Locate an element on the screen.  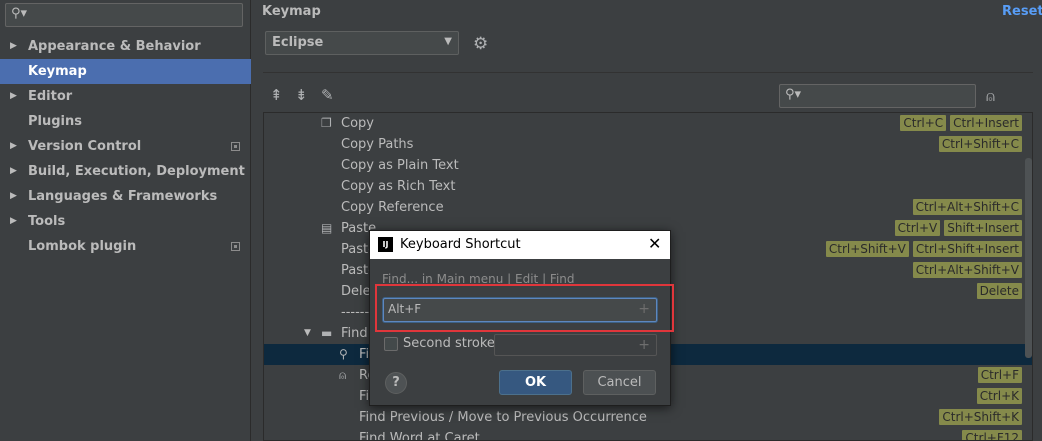
sidebar-item: ▶ Version Control is located at coordinates (125, 146).